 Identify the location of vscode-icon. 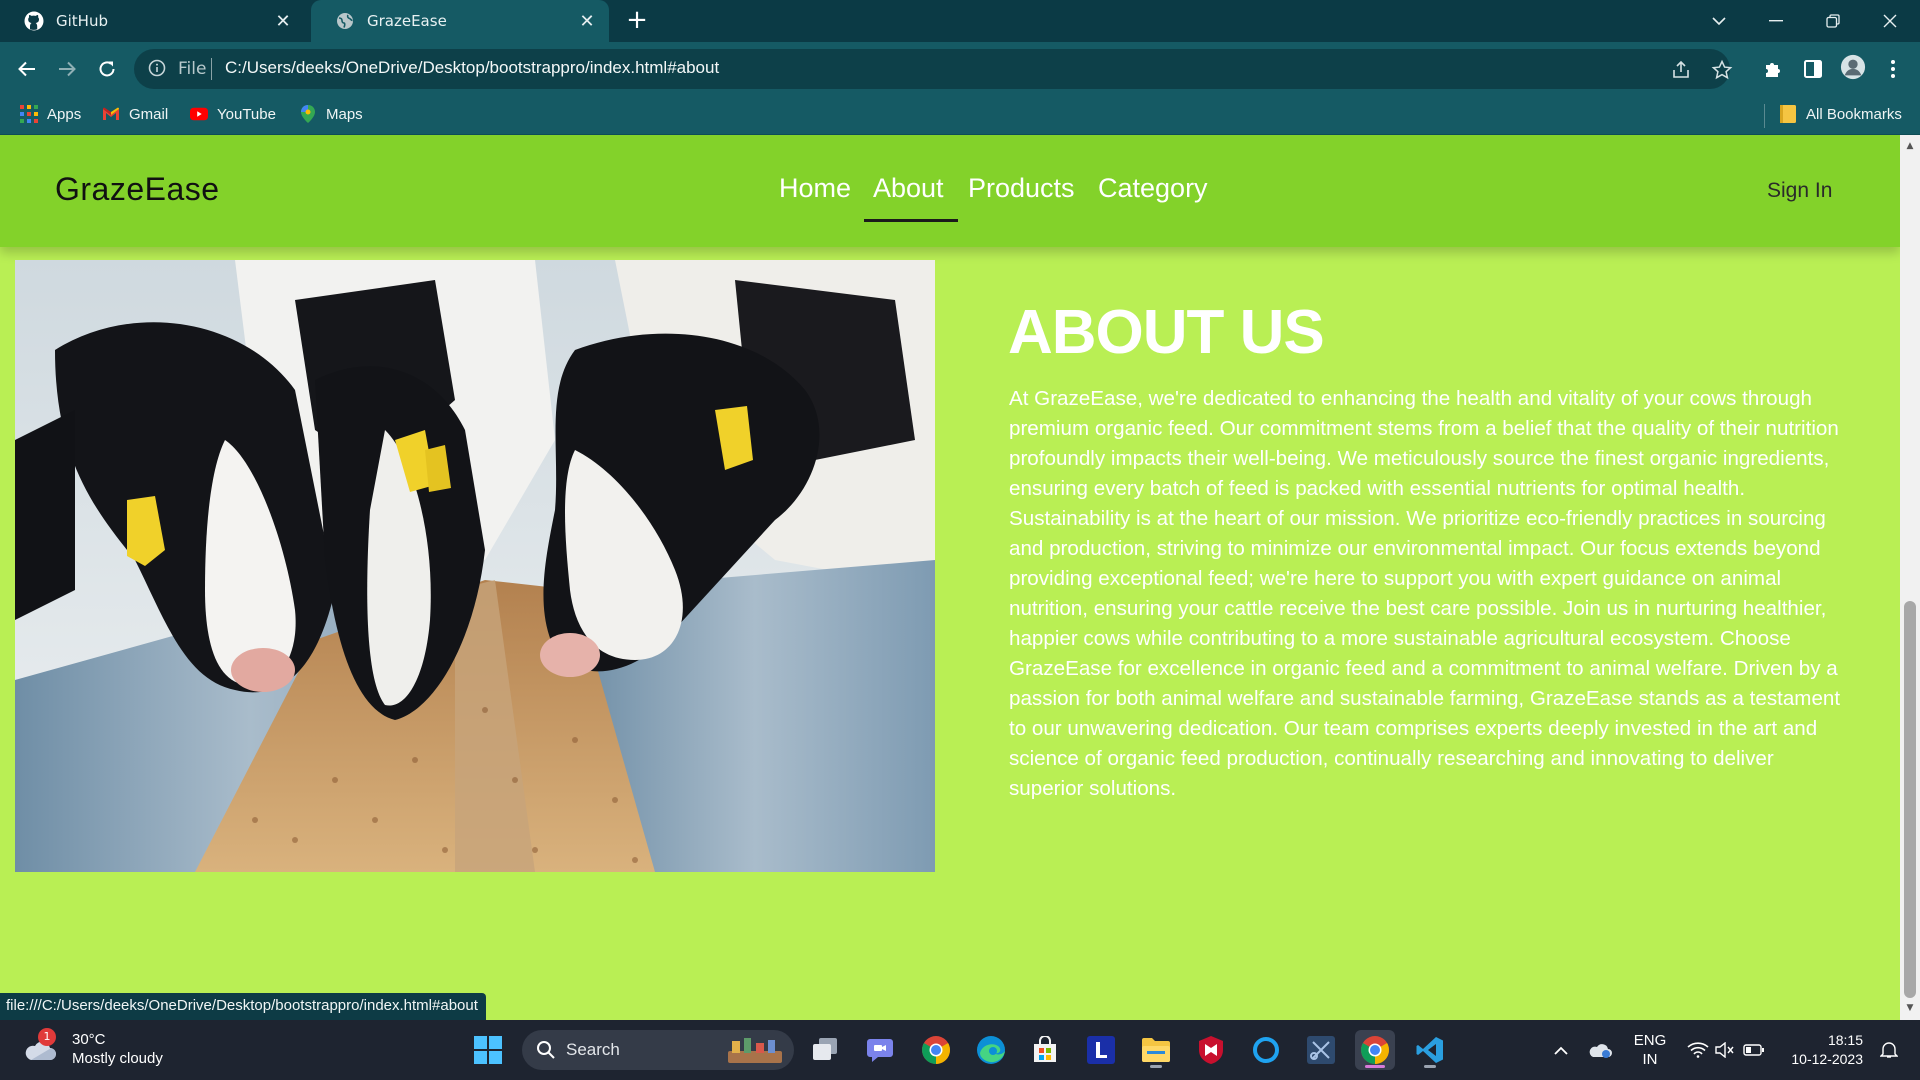
(1430, 1050).